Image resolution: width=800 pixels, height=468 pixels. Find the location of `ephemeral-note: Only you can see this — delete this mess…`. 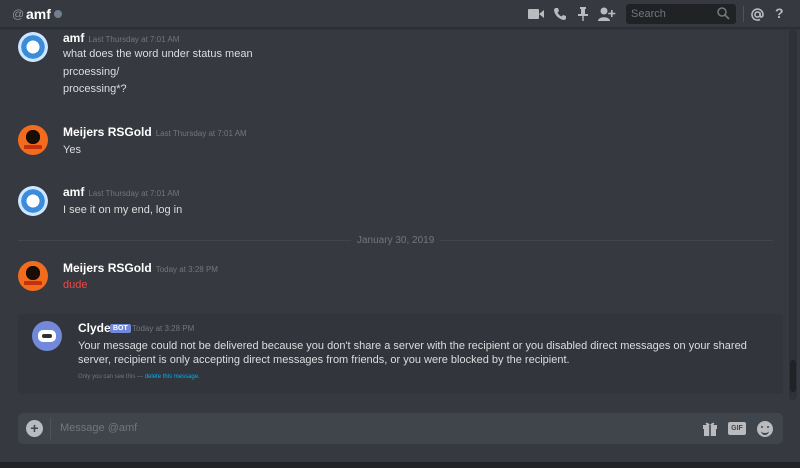

ephemeral-note: Only you can see this — delete this mess… is located at coordinates (139, 377).